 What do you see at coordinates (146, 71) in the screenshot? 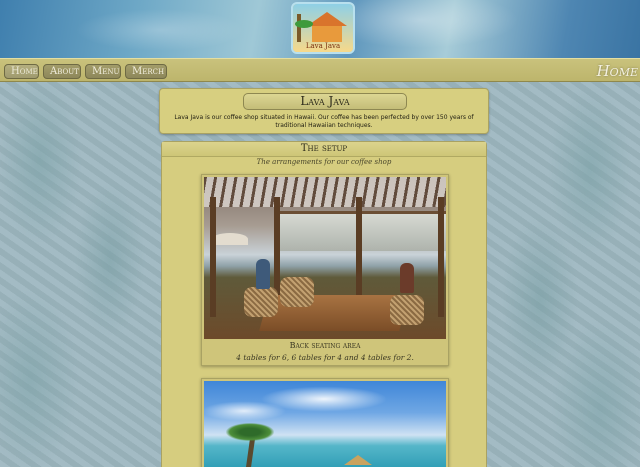
I see `nav-merch-button: Merch` at bounding box center [146, 71].